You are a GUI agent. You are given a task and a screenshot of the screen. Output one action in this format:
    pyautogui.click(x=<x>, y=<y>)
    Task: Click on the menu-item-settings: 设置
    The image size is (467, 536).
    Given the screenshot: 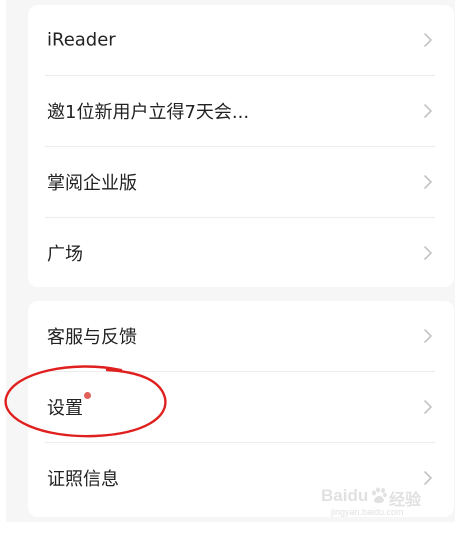 What is the action you would take?
    pyautogui.click(x=241, y=407)
    